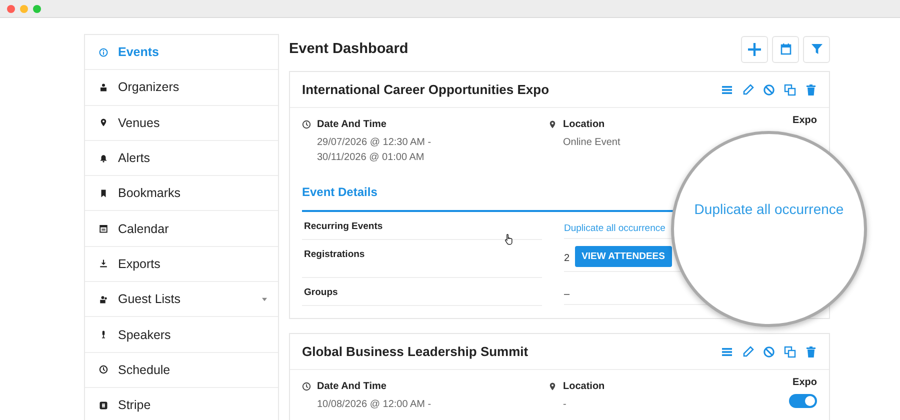 Image resolution: width=900 pixels, height=420 pixels. I want to click on bell-icon, so click(103, 158).